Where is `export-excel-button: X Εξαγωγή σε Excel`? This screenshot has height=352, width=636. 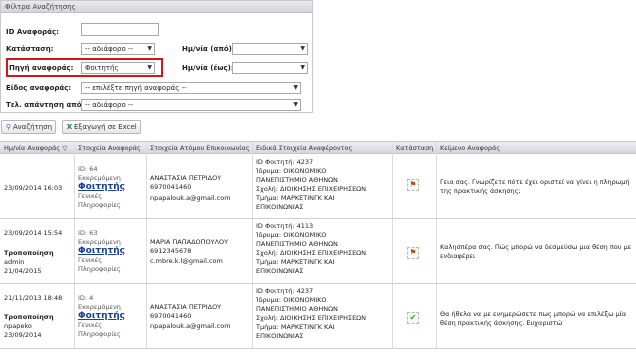 export-excel-button: X Εξαγωγή σε Excel is located at coordinates (101, 127).